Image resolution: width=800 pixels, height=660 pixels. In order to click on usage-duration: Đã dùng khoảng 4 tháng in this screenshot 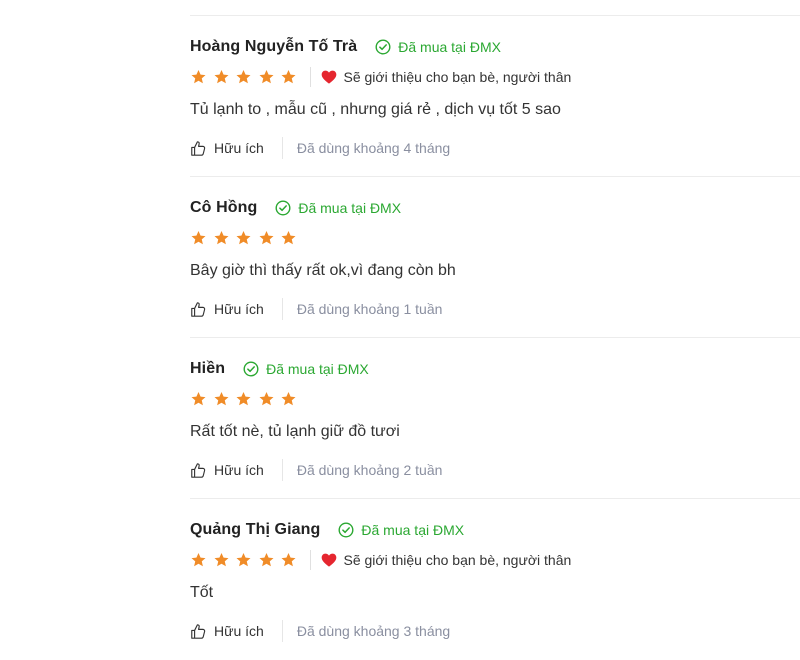, I will do `click(365, 148)`.